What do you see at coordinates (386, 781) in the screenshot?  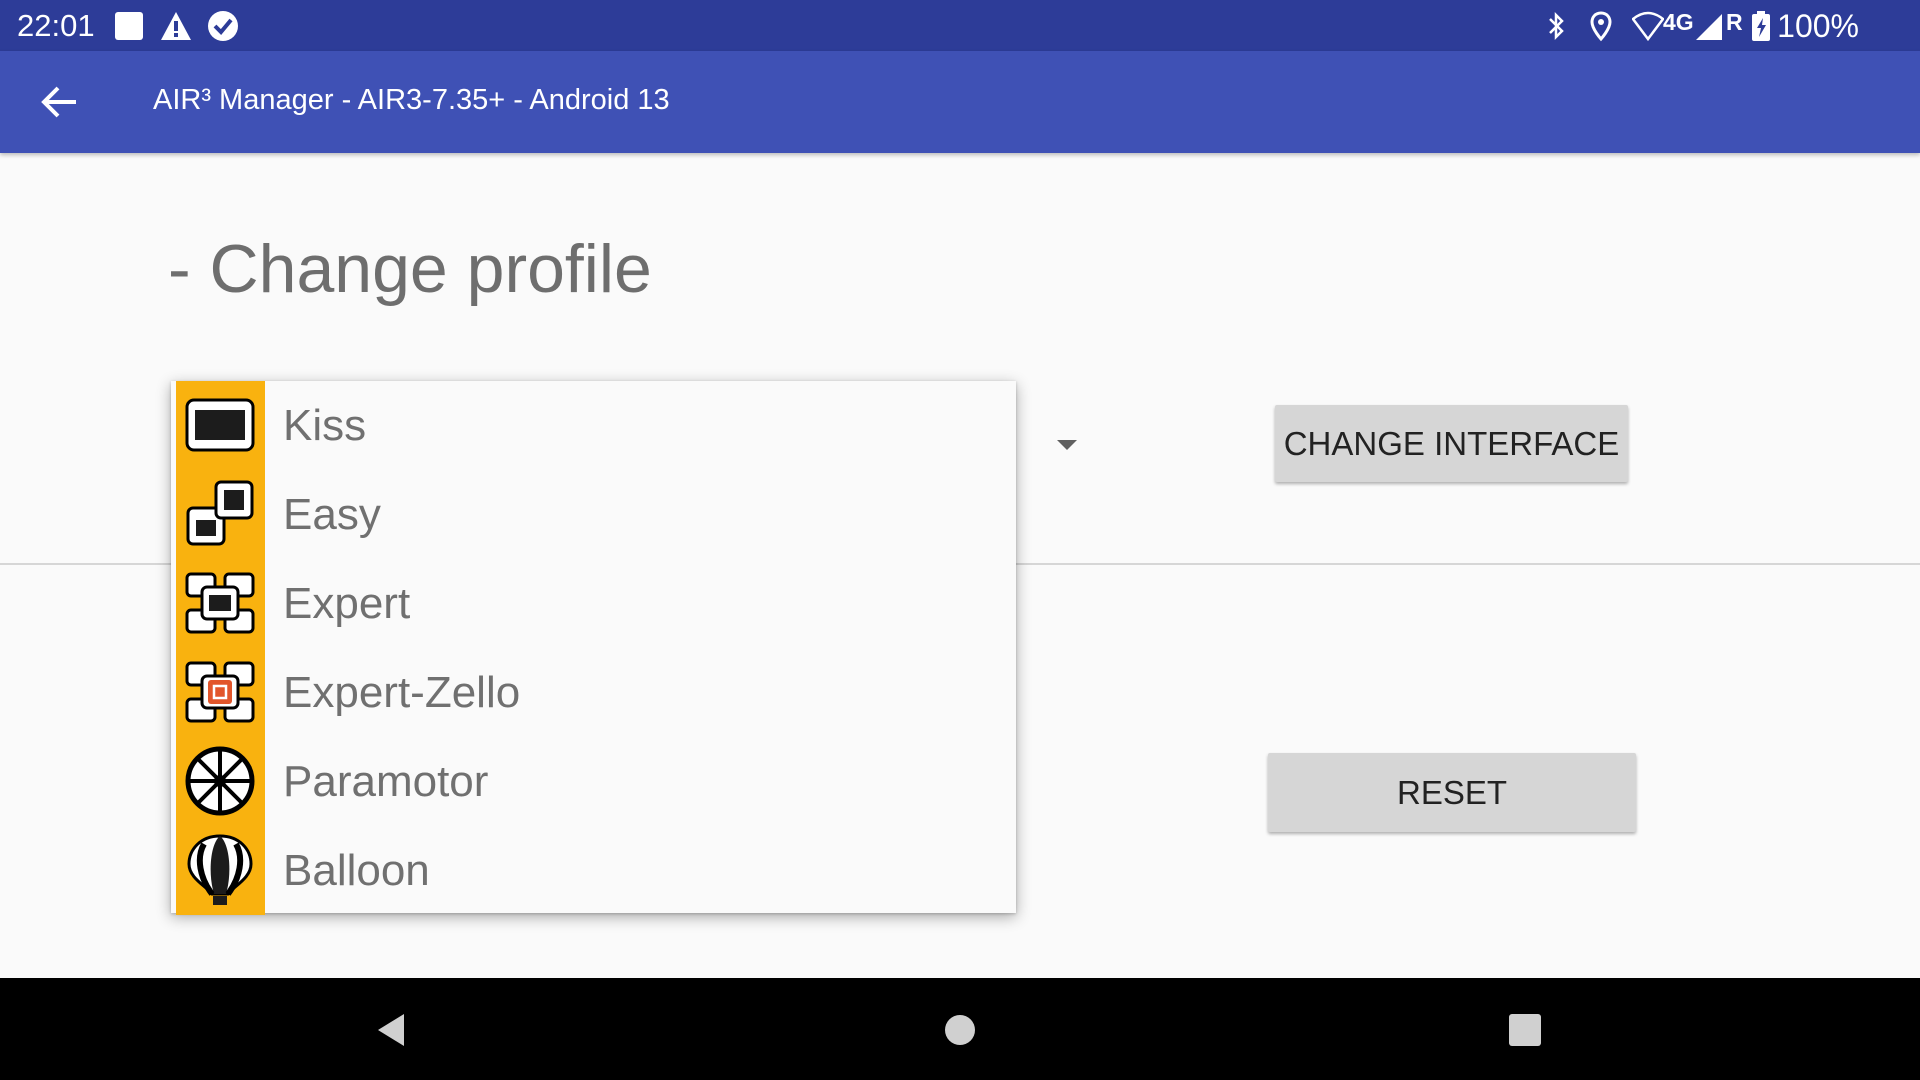 I see `profile-label: Paramotor` at bounding box center [386, 781].